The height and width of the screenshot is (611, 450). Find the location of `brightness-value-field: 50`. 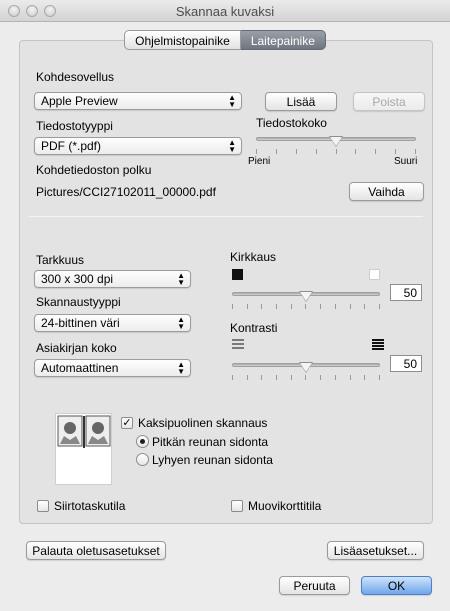

brightness-value-field: 50 is located at coordinates (406, 292).